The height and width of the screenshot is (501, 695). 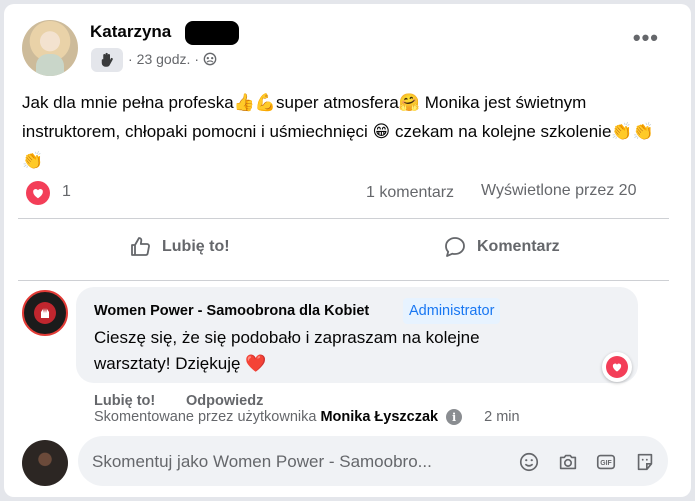 What do you see at coordinates (45, 313) in the screenshot?
I see `page-avatar` at bounding box center [45, 313].